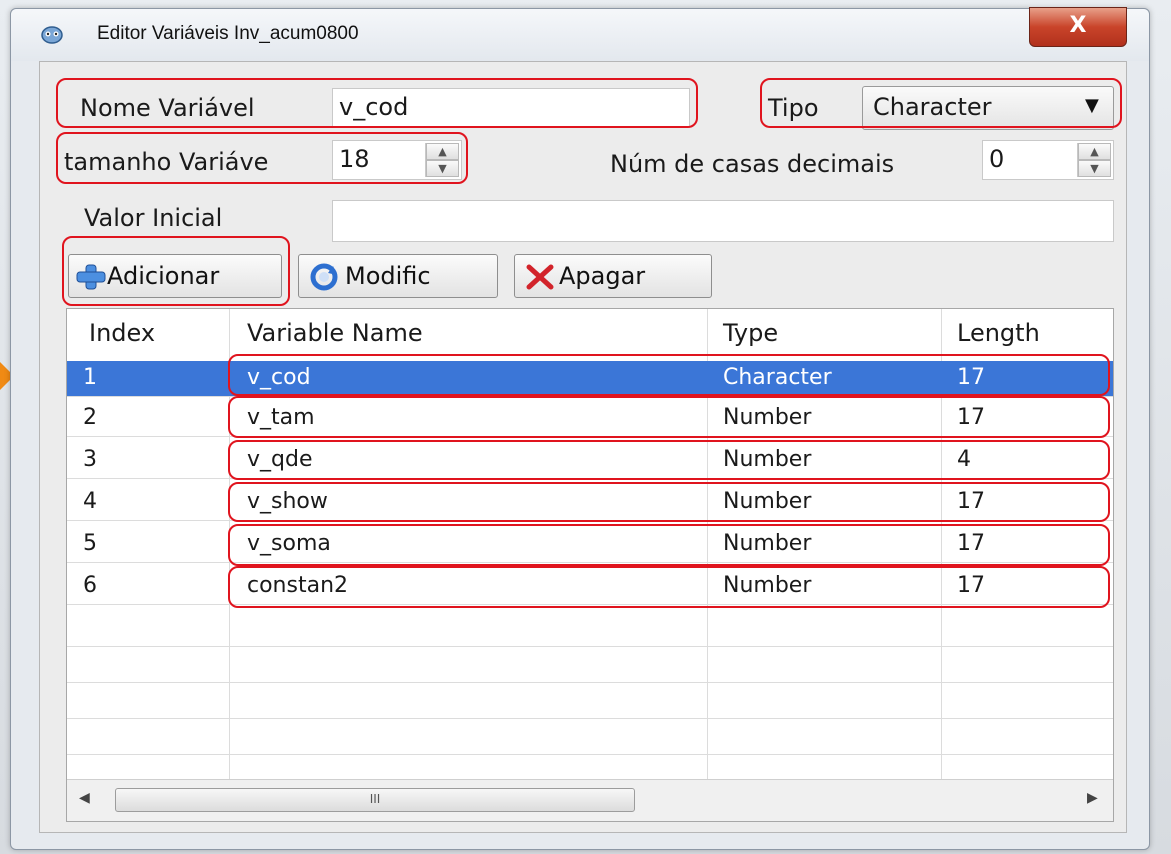 The image size is (1171, 854). What do you see at coordinates (52, 35) in the screenshot?
I see `app-icon` at bounding box center [52, 35].